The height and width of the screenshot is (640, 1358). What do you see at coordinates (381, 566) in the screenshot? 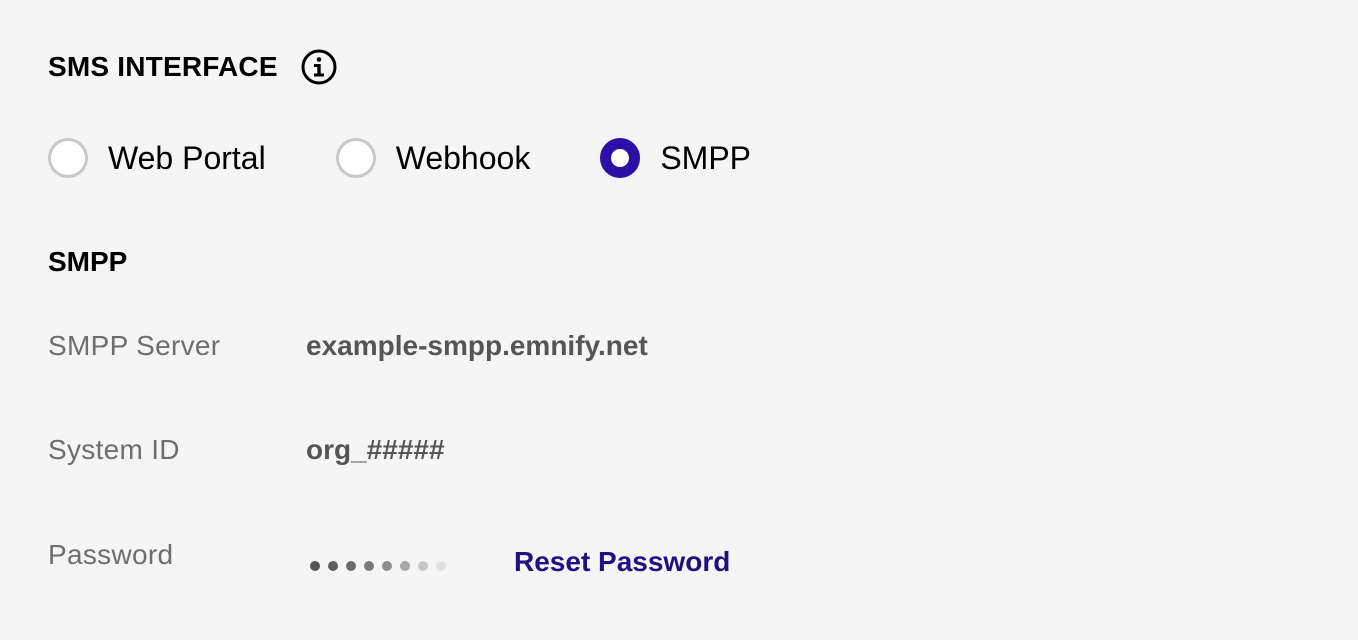
I see `masked-password` at bounding box center [381, 566].